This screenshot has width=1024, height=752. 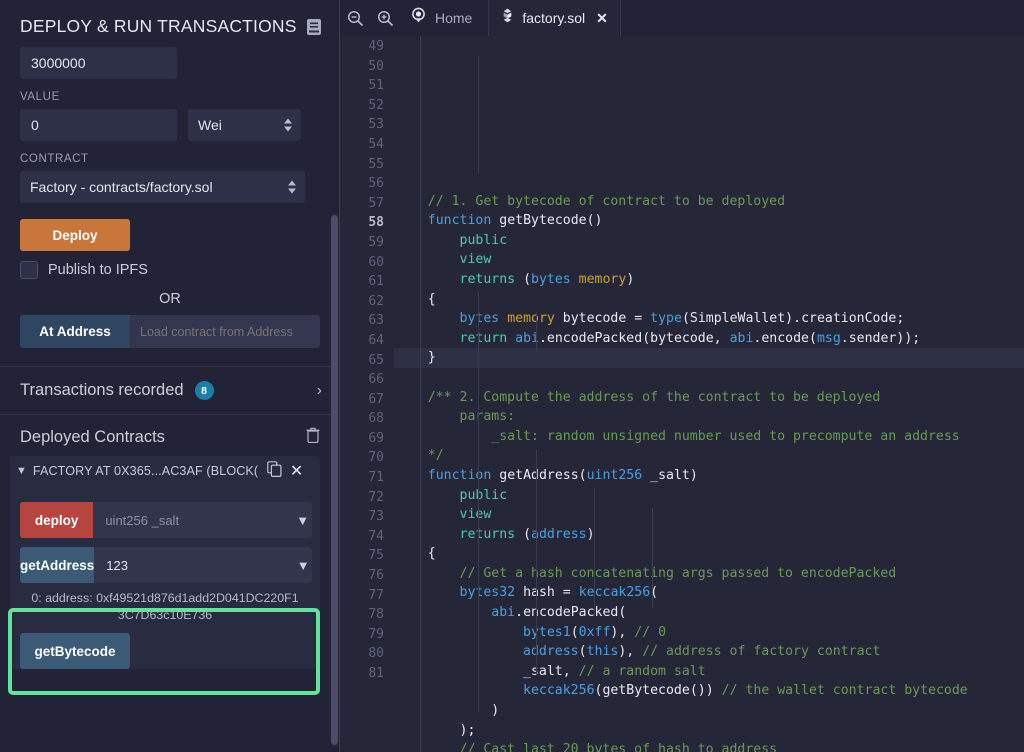 What do you see at coordinates (319, 391) in the screenshot?
I see `chevron-right-icon: ›` at bounding box center [319, 391].